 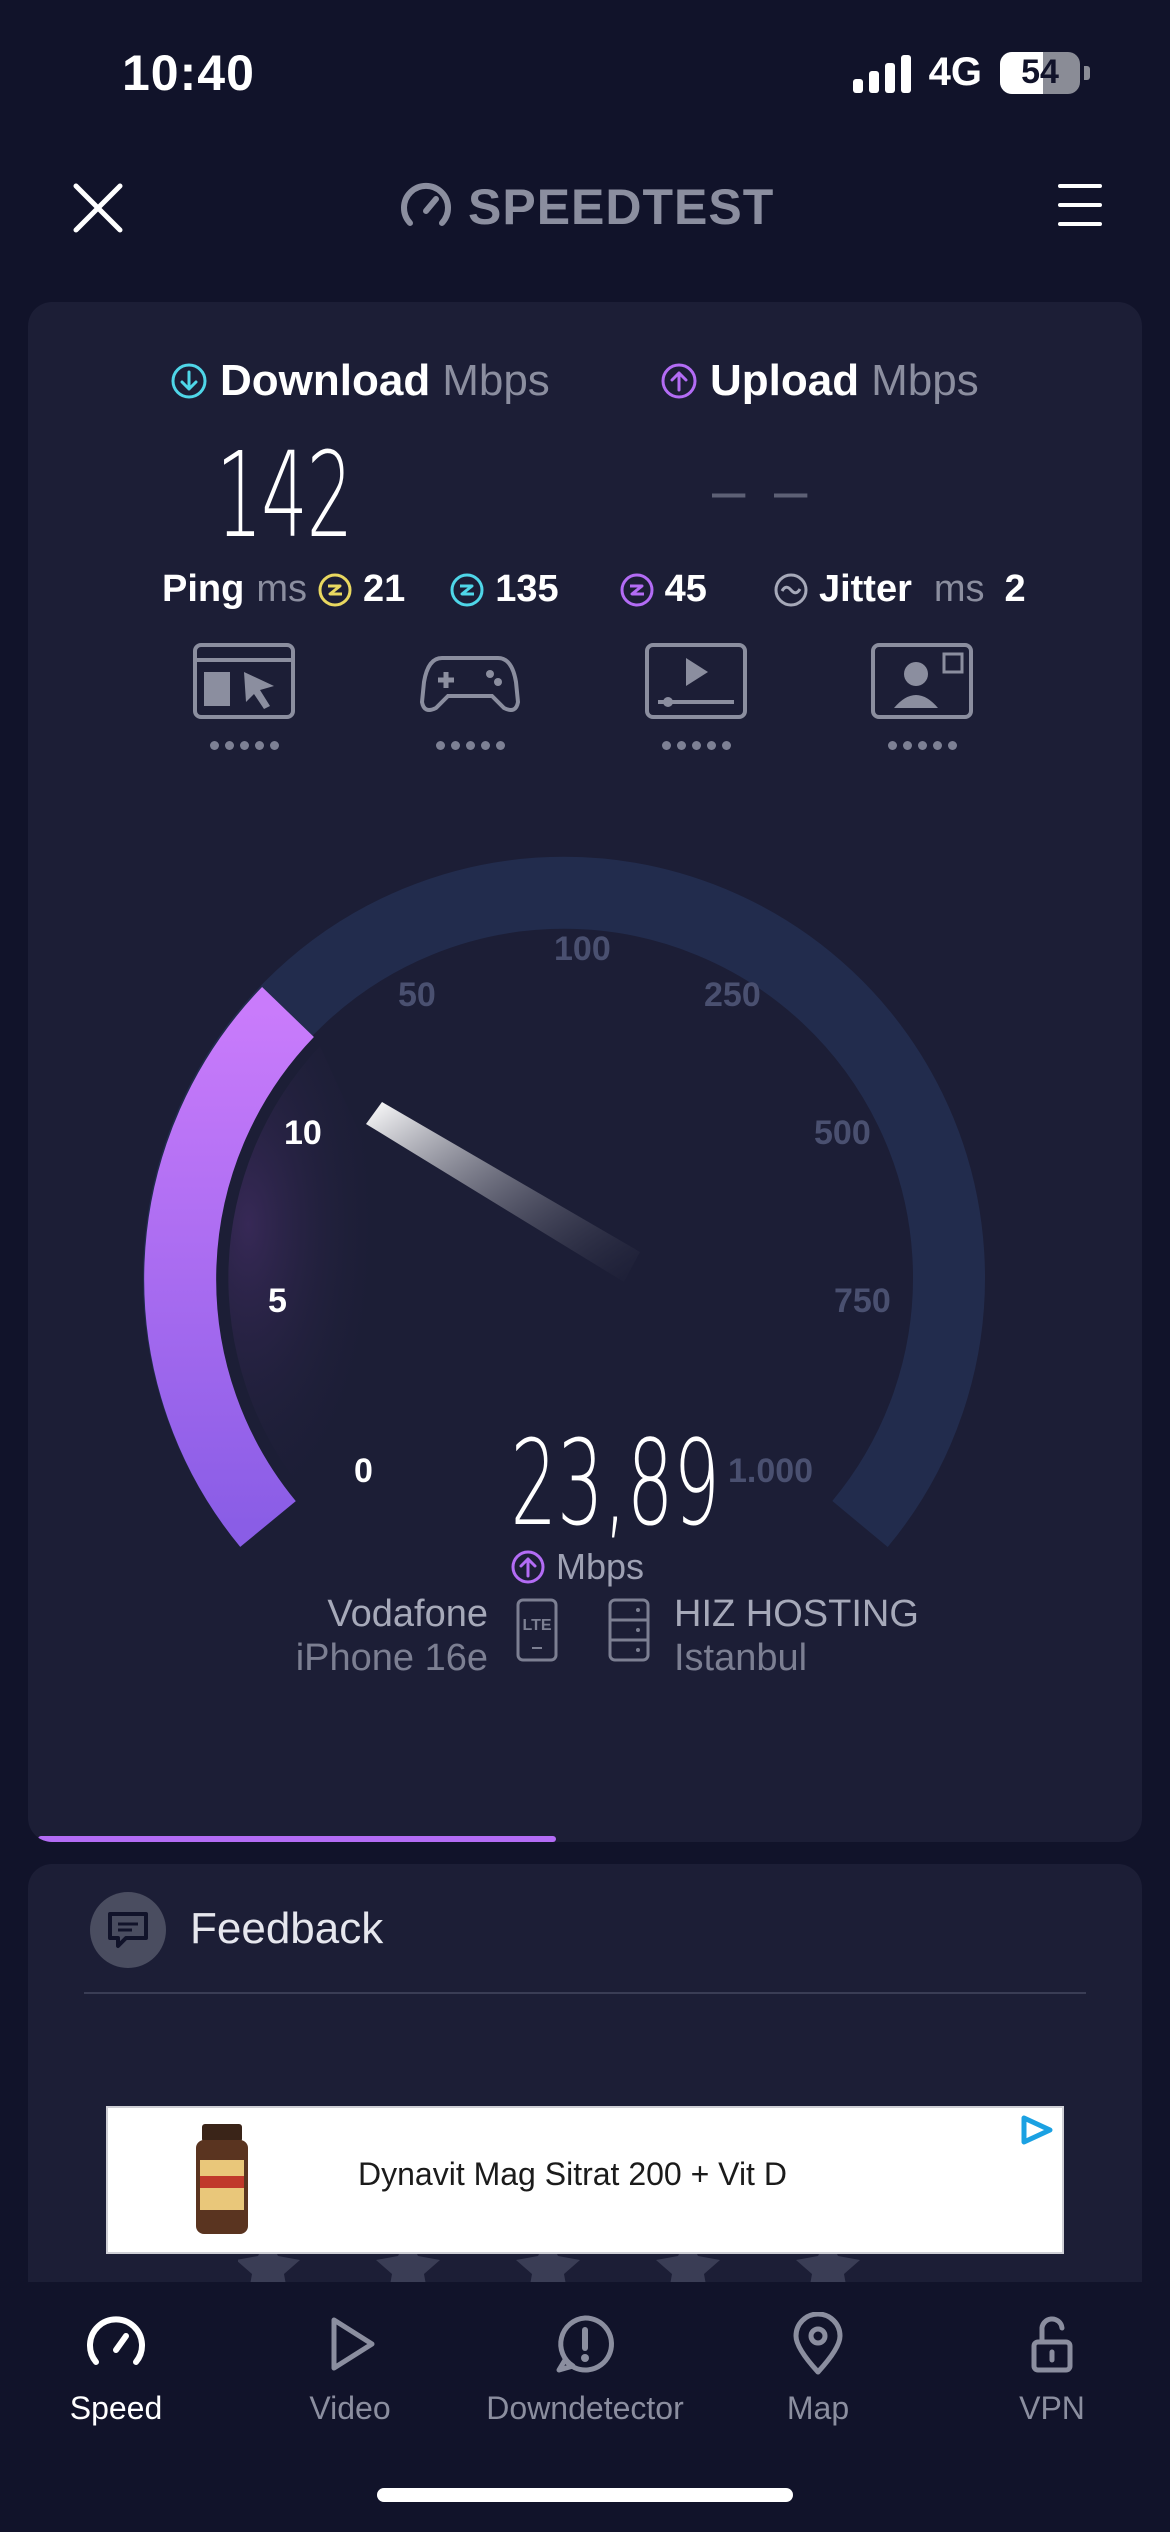 I want to click on nav-vpn: VPN, so click(x=1051, y=2369).